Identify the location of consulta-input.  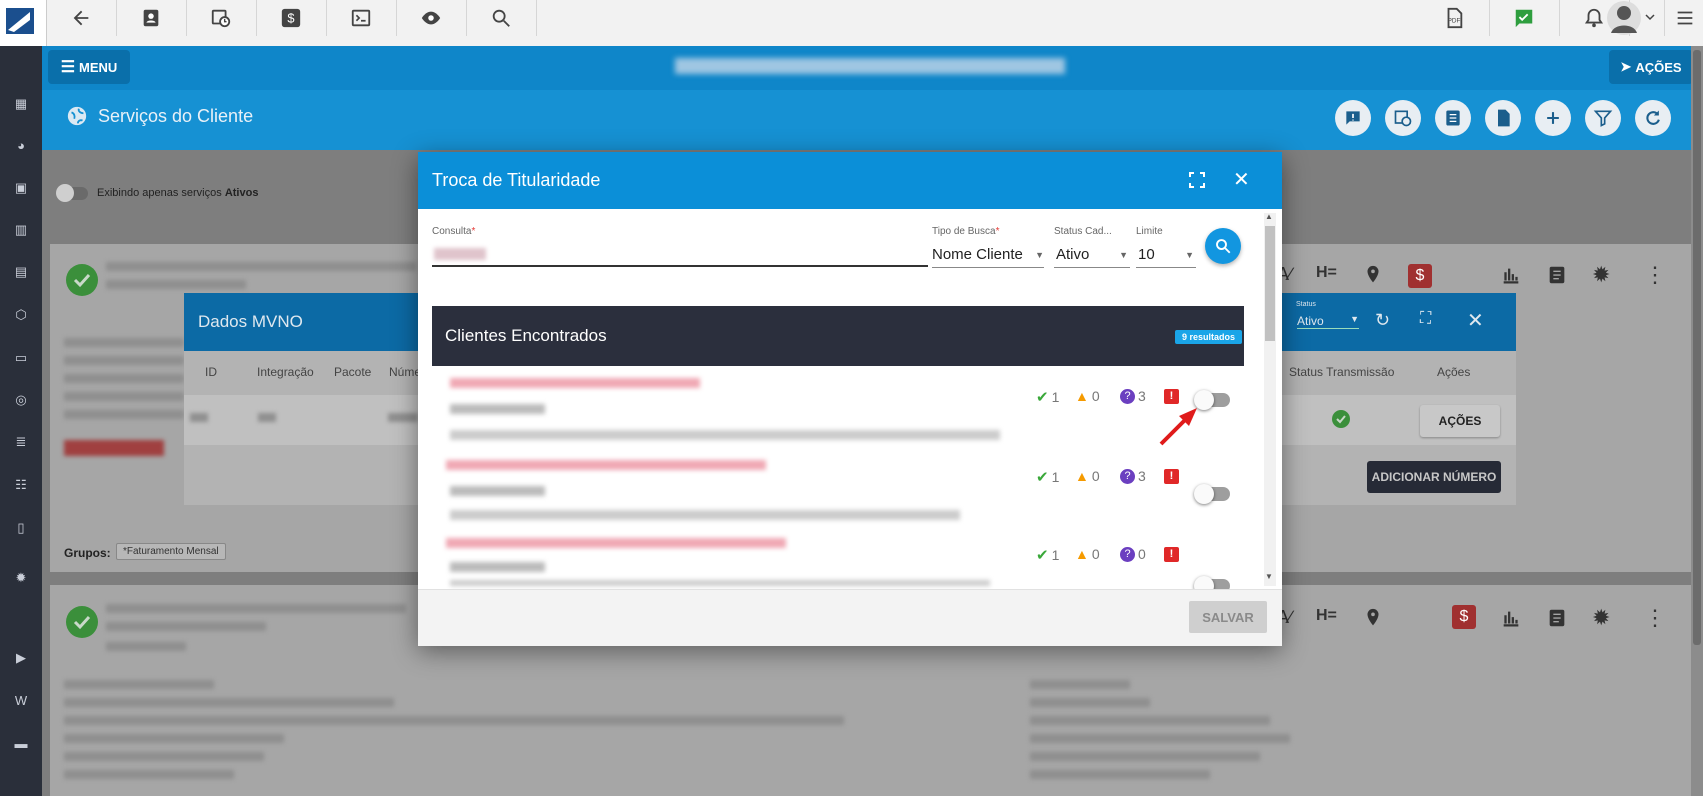
(680, 266).